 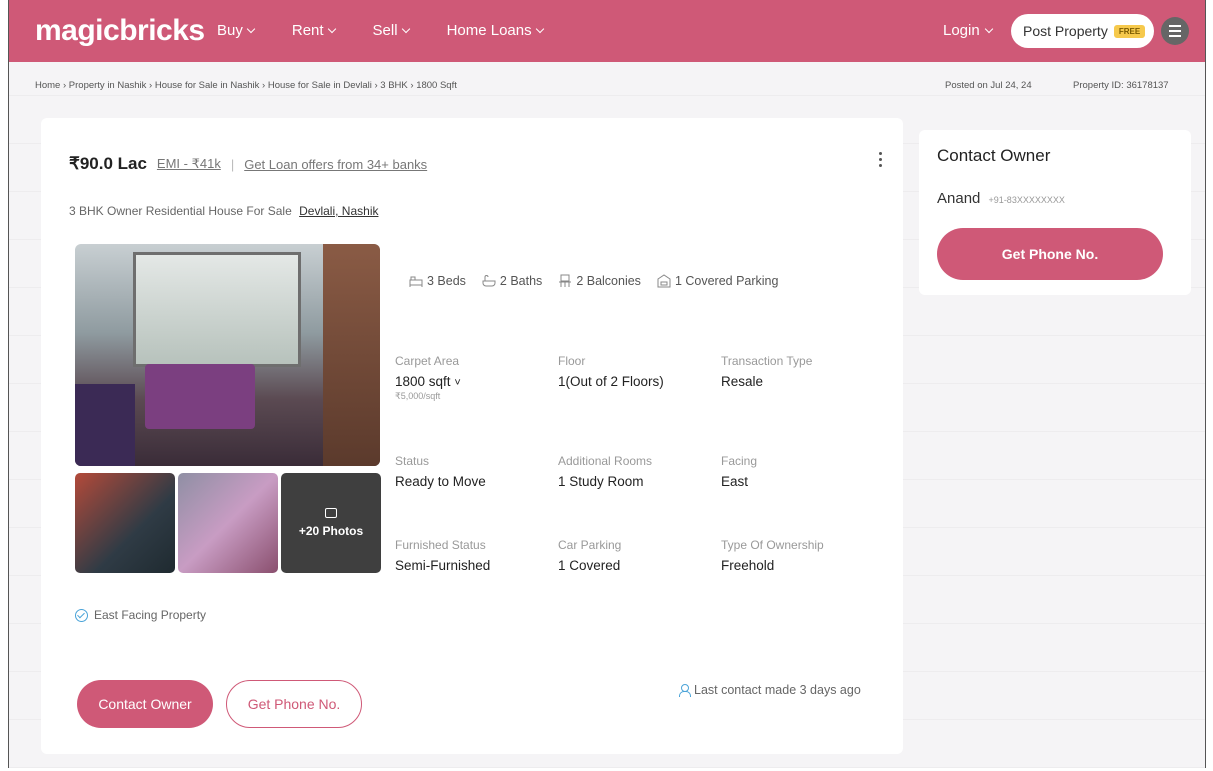 What do you see at coordinates (489, 281) in the screenshot?
I see `bath-icon` at bounding box center [489, 281].